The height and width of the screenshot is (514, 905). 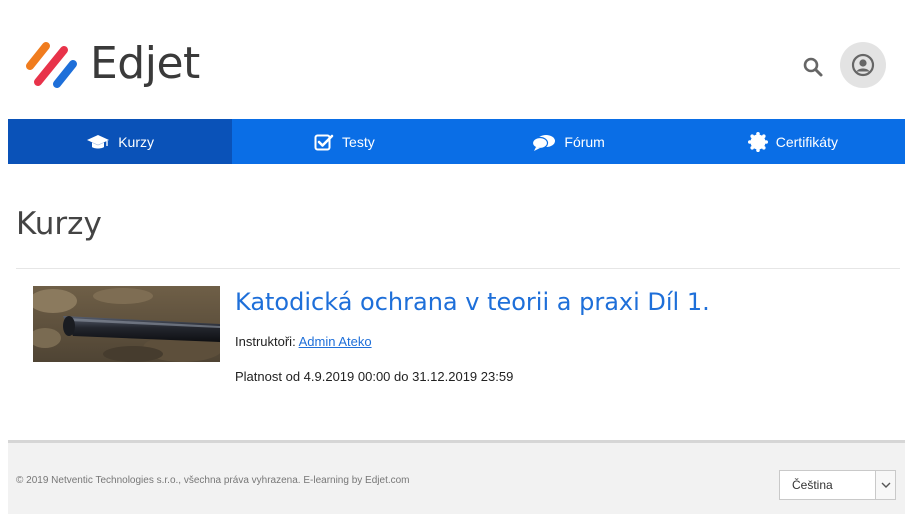 What do you see at coordinates (806, 141) in the screenshot?
I see `nav-label-certifikaty: Certifikáty` at bounding box center [806, 141].